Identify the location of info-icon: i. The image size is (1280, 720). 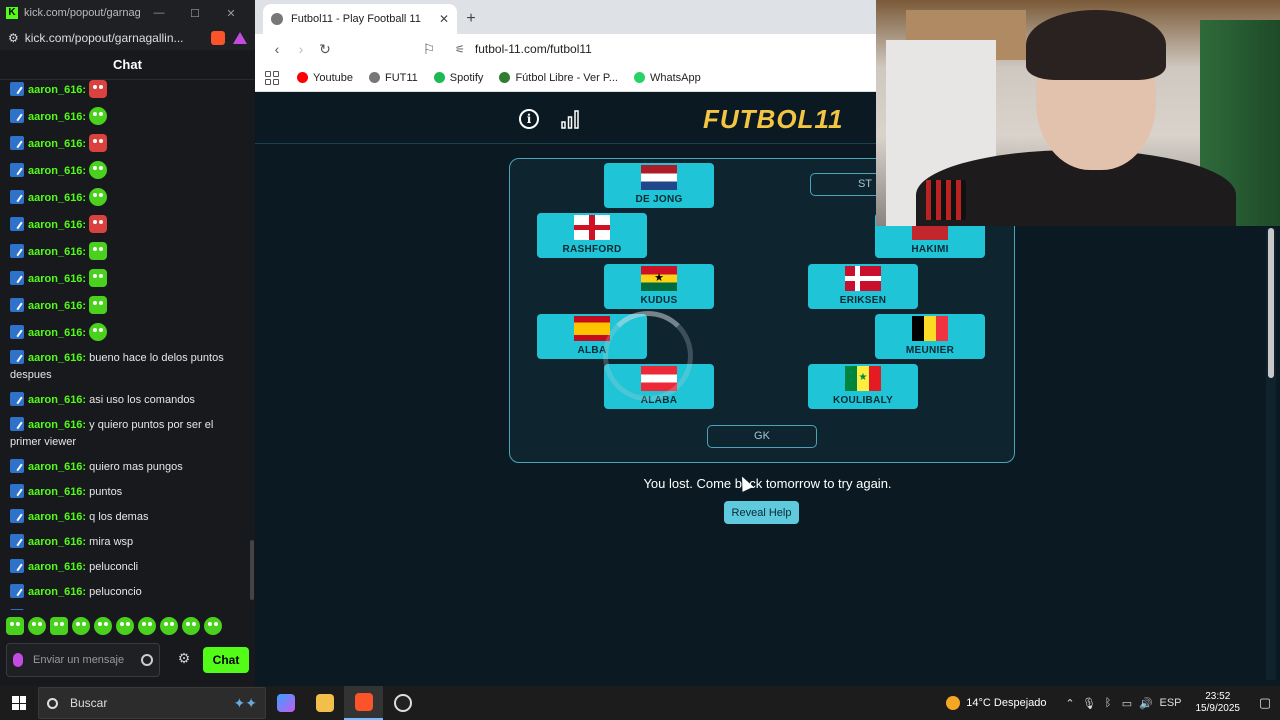
(529, 119).